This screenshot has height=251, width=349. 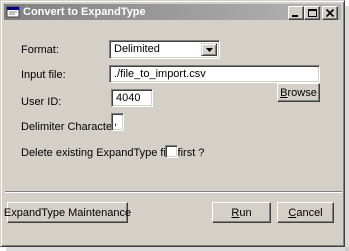 What do you see at coordinates (40, 50) in the screenshot?
I see `format-label: Format:` at bounding box center [40, 50].